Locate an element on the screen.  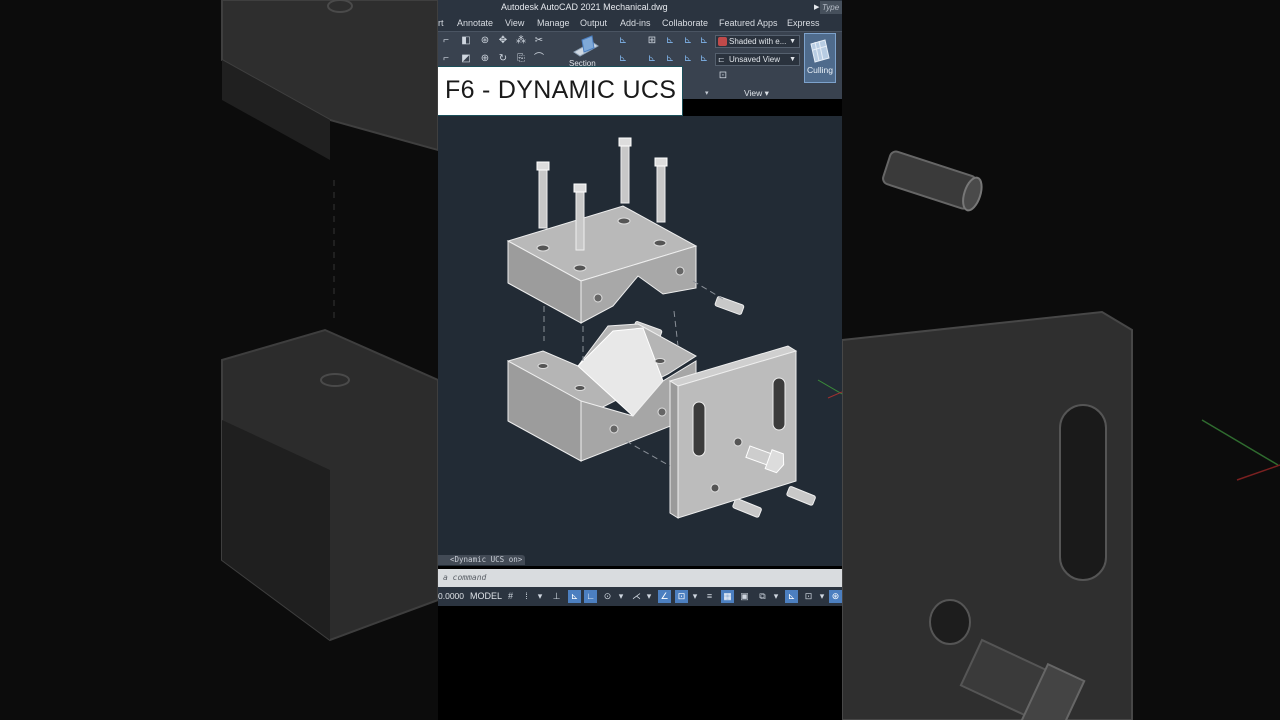
ucs-object-icon: ⊾ is located at coordinates (652, 59).